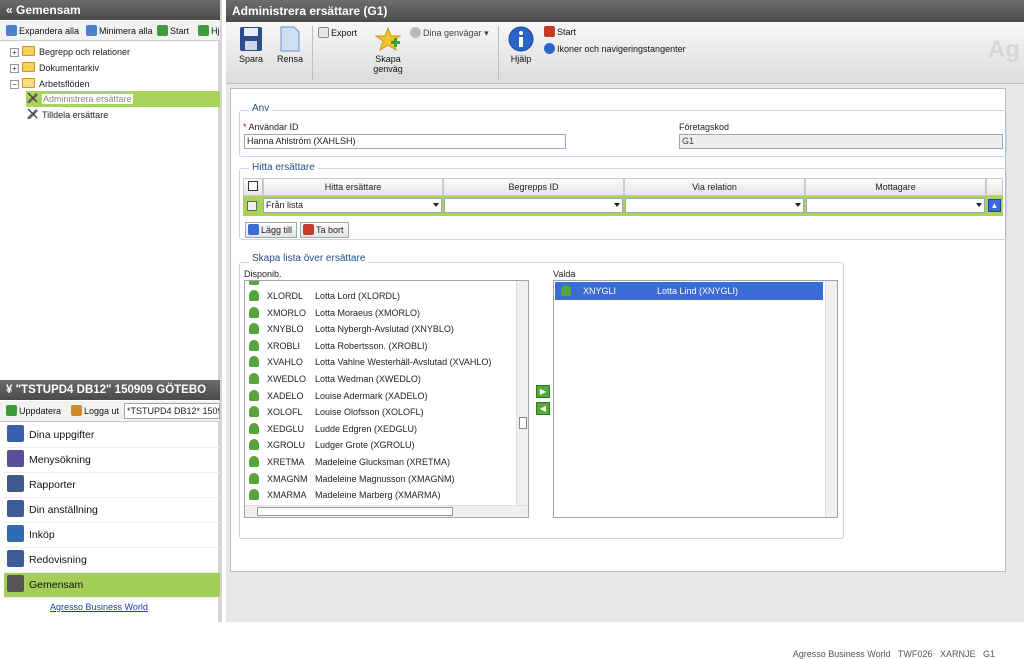 Image resolution: width=1024 pixels, height=659 pixels. What do you see at coordinates (14, 84) in the screenshot?
I see `expander-icon: −` at bounding box center [14, 84].